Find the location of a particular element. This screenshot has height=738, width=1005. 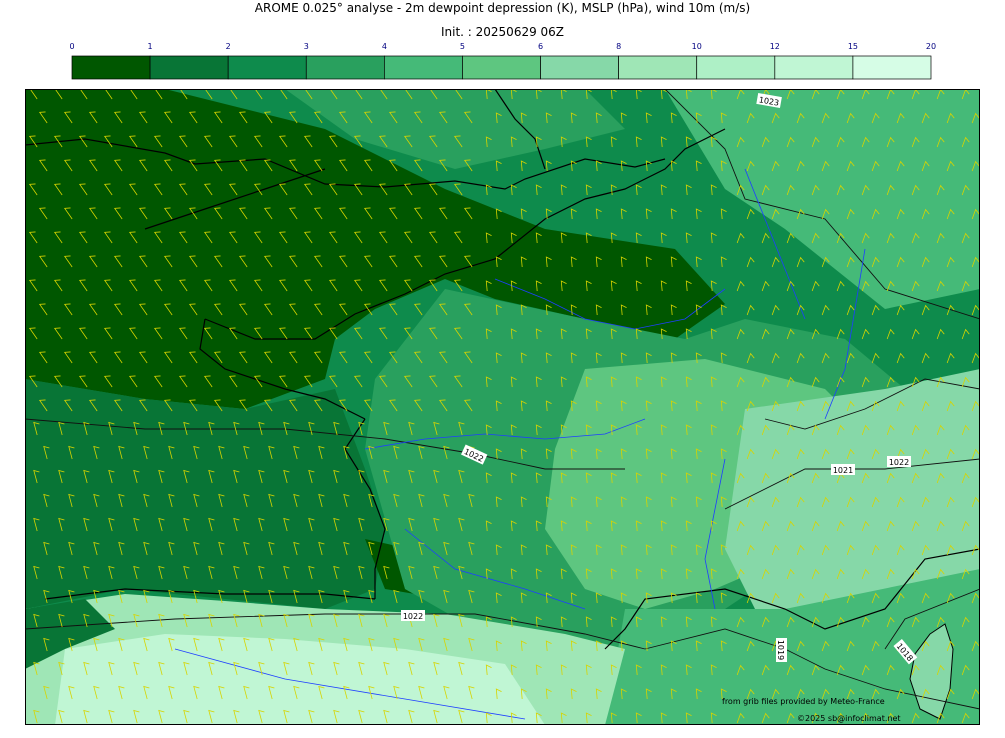

colorbar: 0 1 2 3 4 5 6 8 10 12 15 20 is located at coordinates (502, 61).